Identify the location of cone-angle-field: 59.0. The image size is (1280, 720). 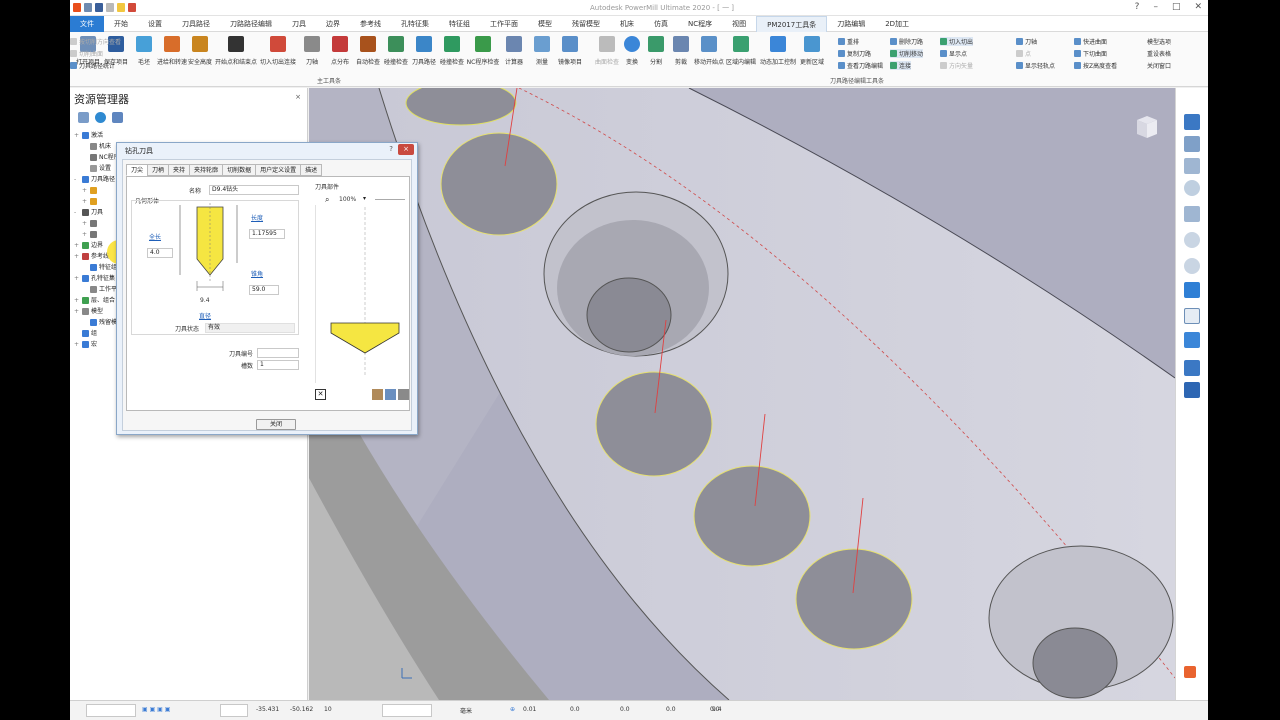
(264, 290).